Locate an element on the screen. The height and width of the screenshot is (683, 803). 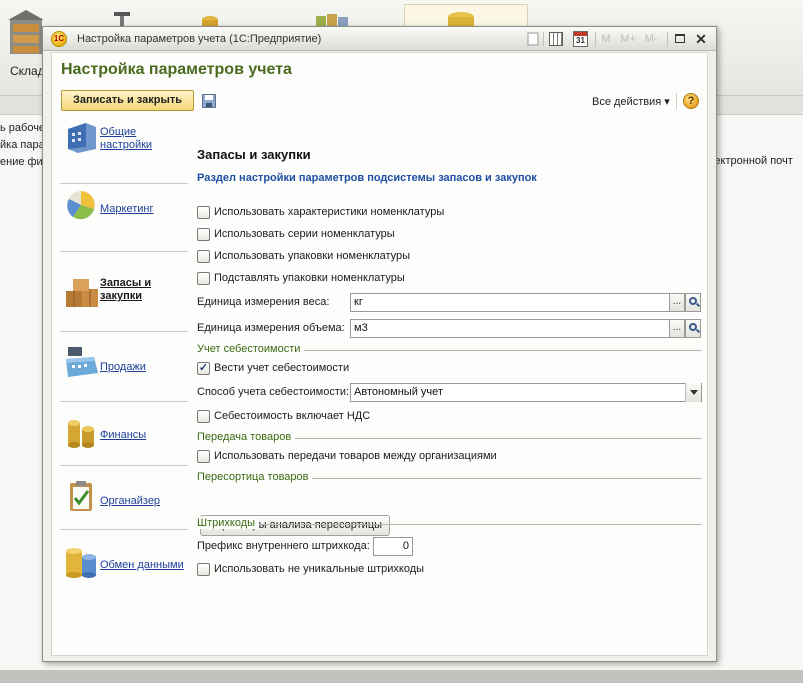
nav-label: Финансы is located at coordinates (123, 435).